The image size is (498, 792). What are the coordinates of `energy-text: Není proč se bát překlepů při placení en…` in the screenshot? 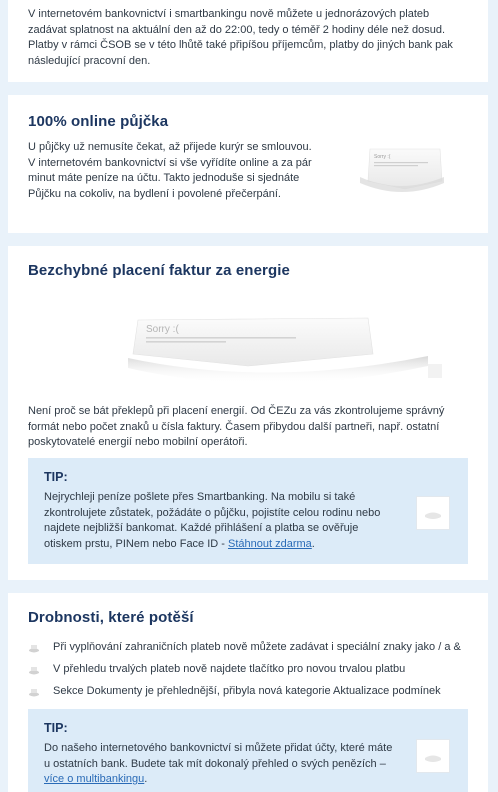 It's located at (236, 426).